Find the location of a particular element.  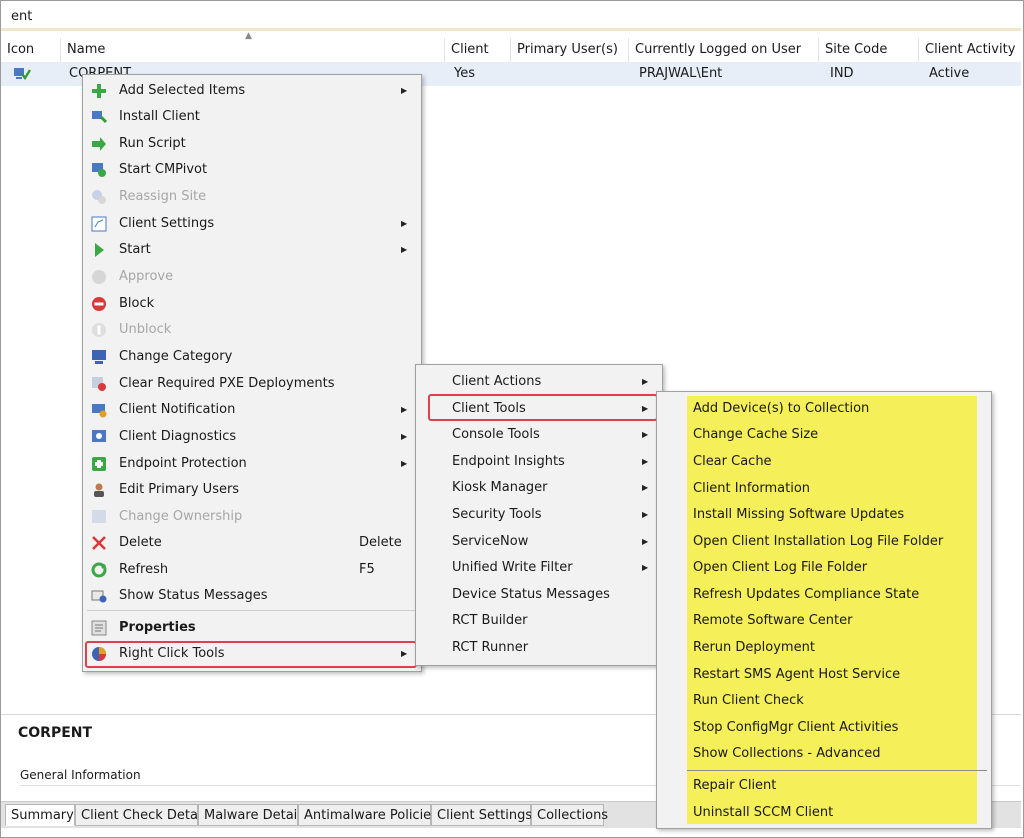

tab-antimalware-policies: Antimalware Policies is located at coordinates (368, 815).